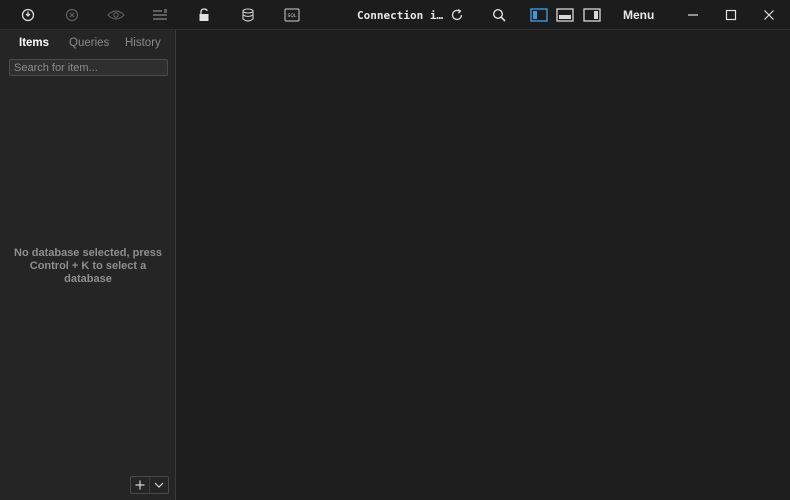  I want to click on layout-left-icon, so click(539, 15).